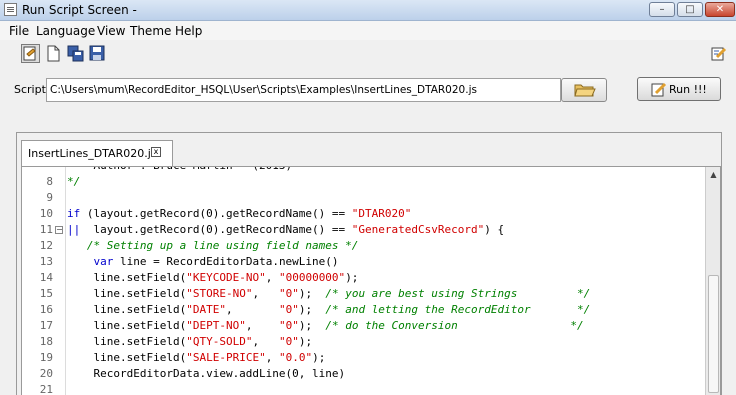  Describe the element at coordinates (662, 9) in the screenshot. I see `minimize-button: –` at that location.